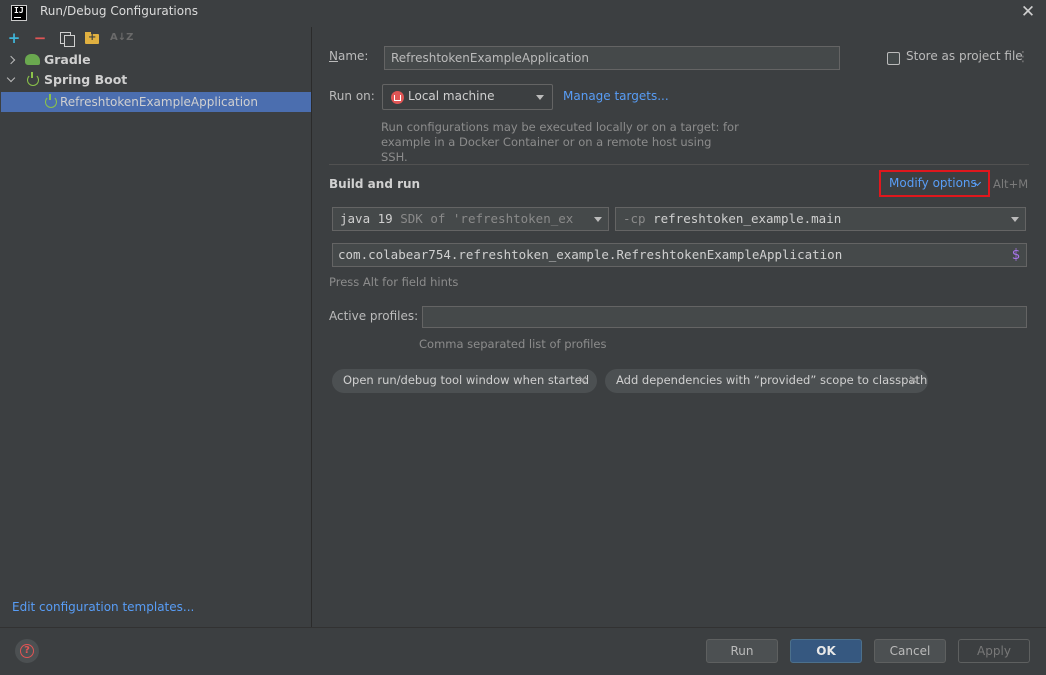  Describe the element at coordinates (121, 38) in the screenshot. I see `sort-icon: A↓Z` at that location.